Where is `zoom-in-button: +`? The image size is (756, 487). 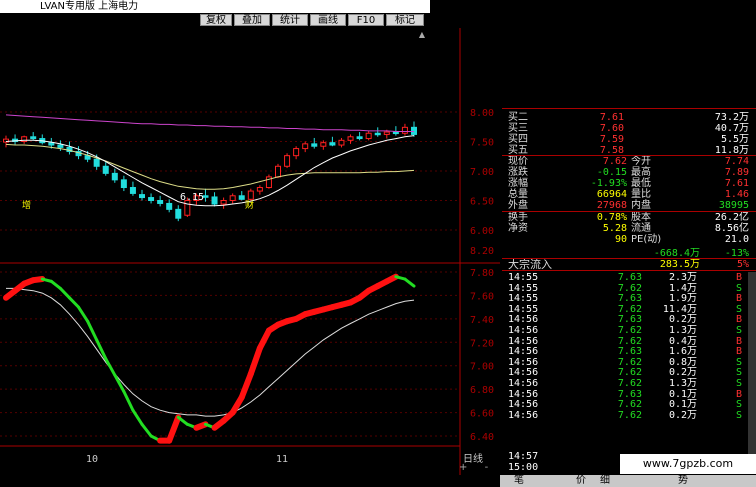 zoom-in-button: + is located at coordinates (463, 467).